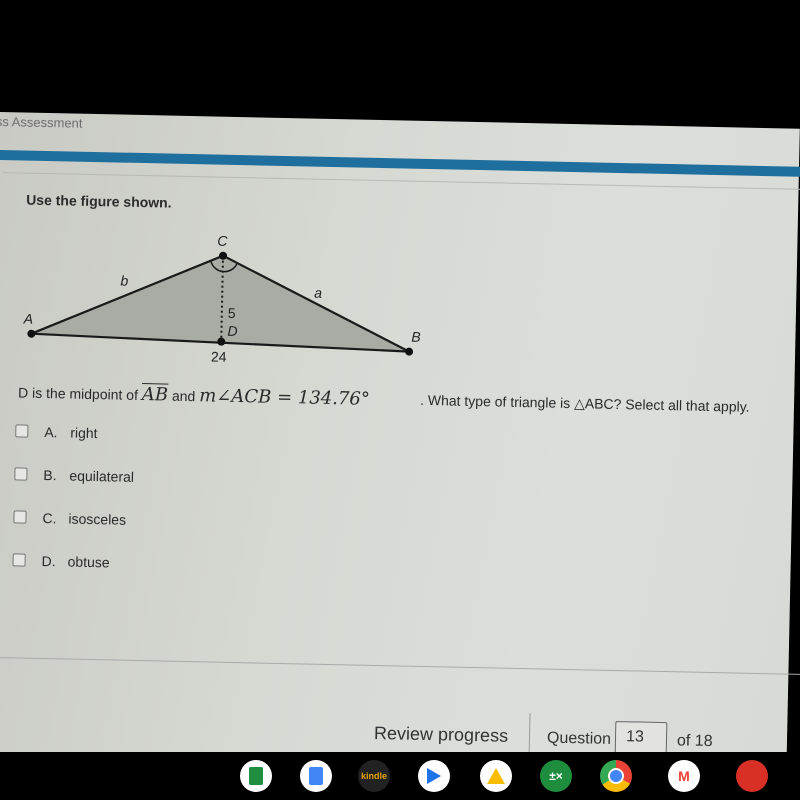  What do you see at coordinates (416, 337) in the screenshot?
I see `label-b: B` at bounding box center [416, 337].